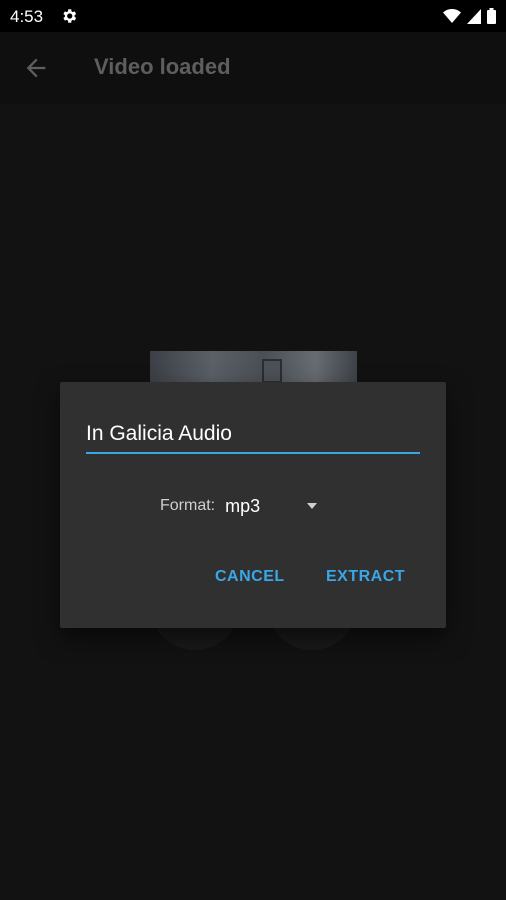 The width and height of the screenshot is (506, 900). Describe the element at coordinates (474, 16) in the screenshot. I see `signal-icon` at that location.